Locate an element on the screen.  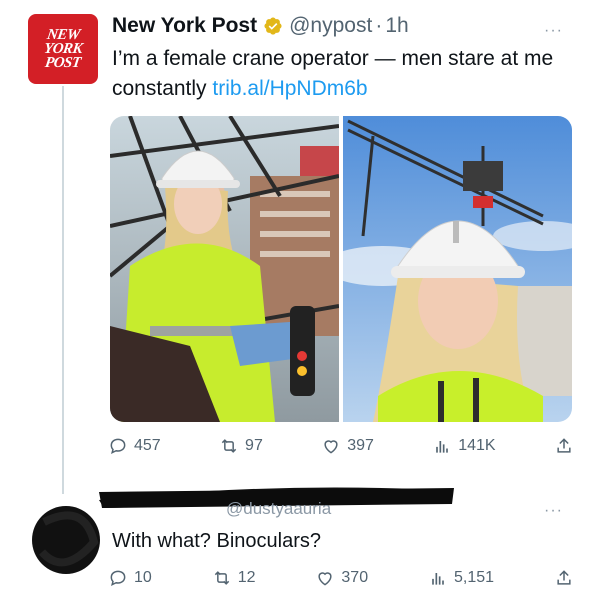
tweet-header: New York Post @nypost · 1h is located at coordinates (260, 26).